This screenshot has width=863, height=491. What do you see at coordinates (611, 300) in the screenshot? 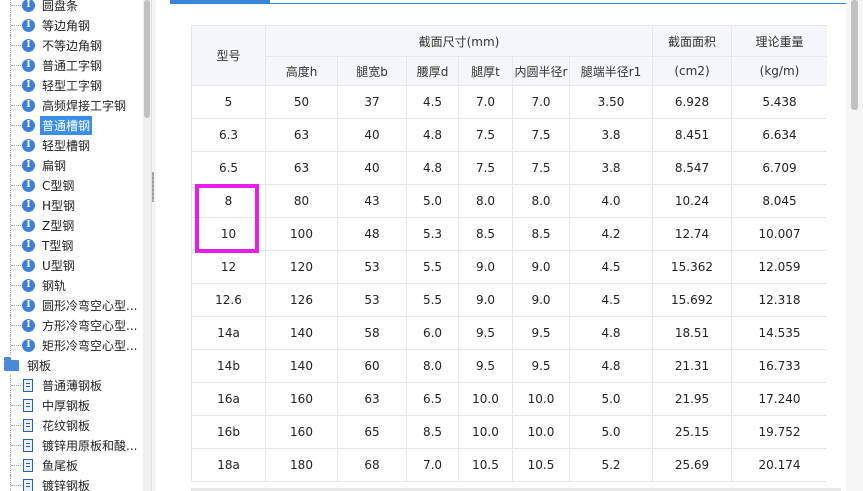
I see `cell-end-radius: 4.5` at bounding box center [611, 300].